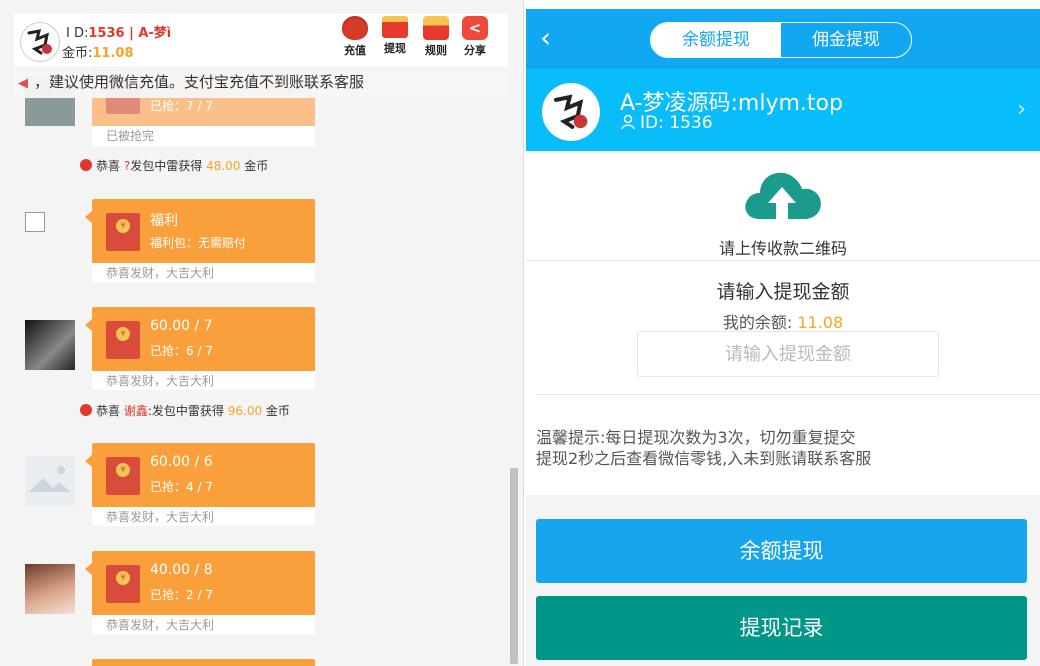  What do you see at coordinates (181, 595) in the screenshot?
I see `red-packet-progress: 已抢：2 / 7` at bounding box center [181, 595].